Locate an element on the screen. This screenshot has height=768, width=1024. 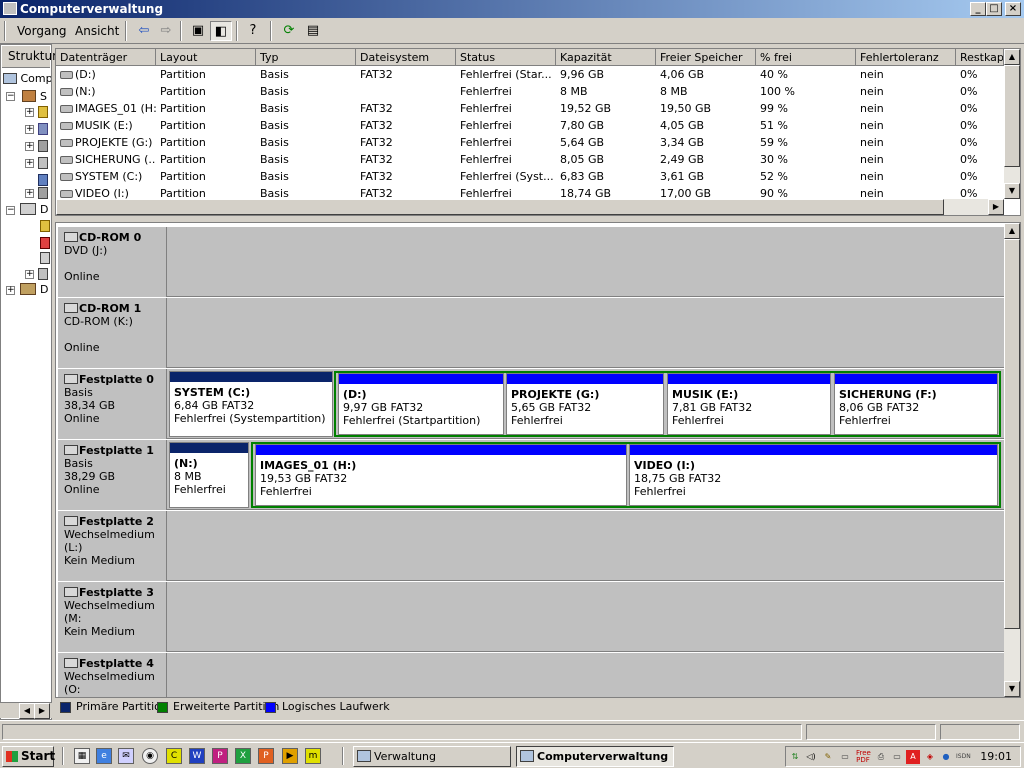
list-horizontal-scrollbar: ▶ is located at coordinates (530, 207).